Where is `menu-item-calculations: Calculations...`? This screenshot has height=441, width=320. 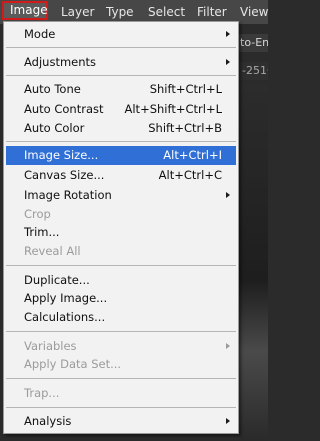 menu-item-calculations: Calculations... is located at coordinates (121, 317).